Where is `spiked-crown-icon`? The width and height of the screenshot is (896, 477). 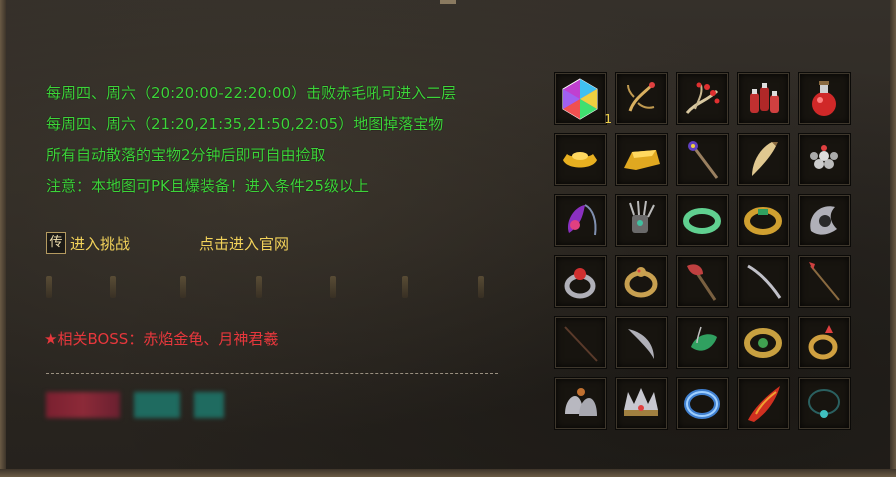 spiked-crown-icon is located at coordinates (641, 402).